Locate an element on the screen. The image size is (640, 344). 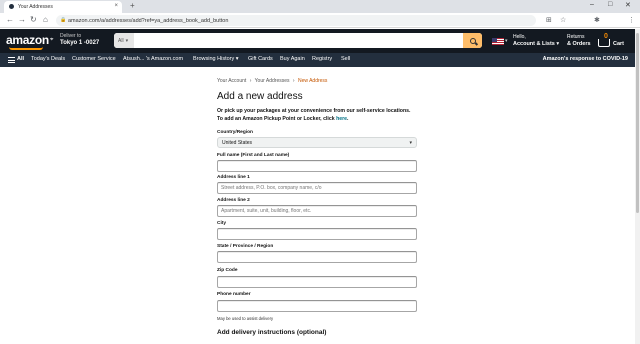
nav-browsing-history: Browsing History ▾ is located at coordinates (216, 59).